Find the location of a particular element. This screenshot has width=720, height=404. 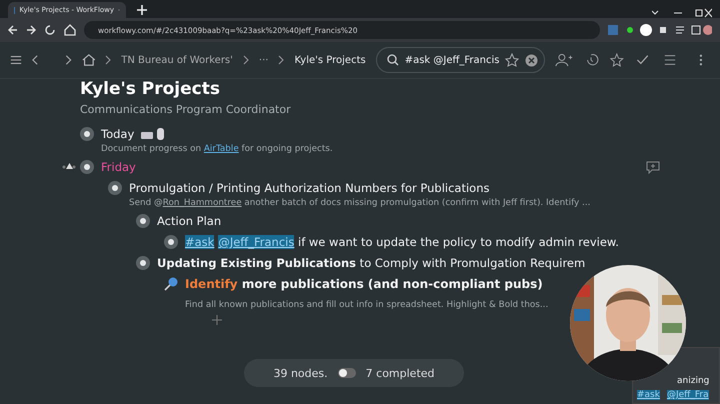

page-title: Kyle's Projects is located at coordinates (150, 89).